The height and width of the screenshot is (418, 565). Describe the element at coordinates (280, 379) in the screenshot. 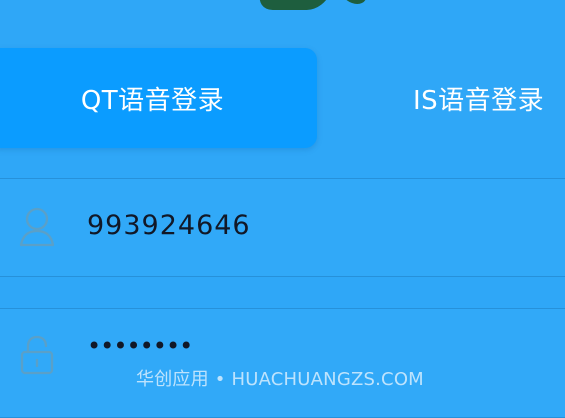

I see `watermark-text: 华创应用 • HUACHUANGZS.COM` at that location.